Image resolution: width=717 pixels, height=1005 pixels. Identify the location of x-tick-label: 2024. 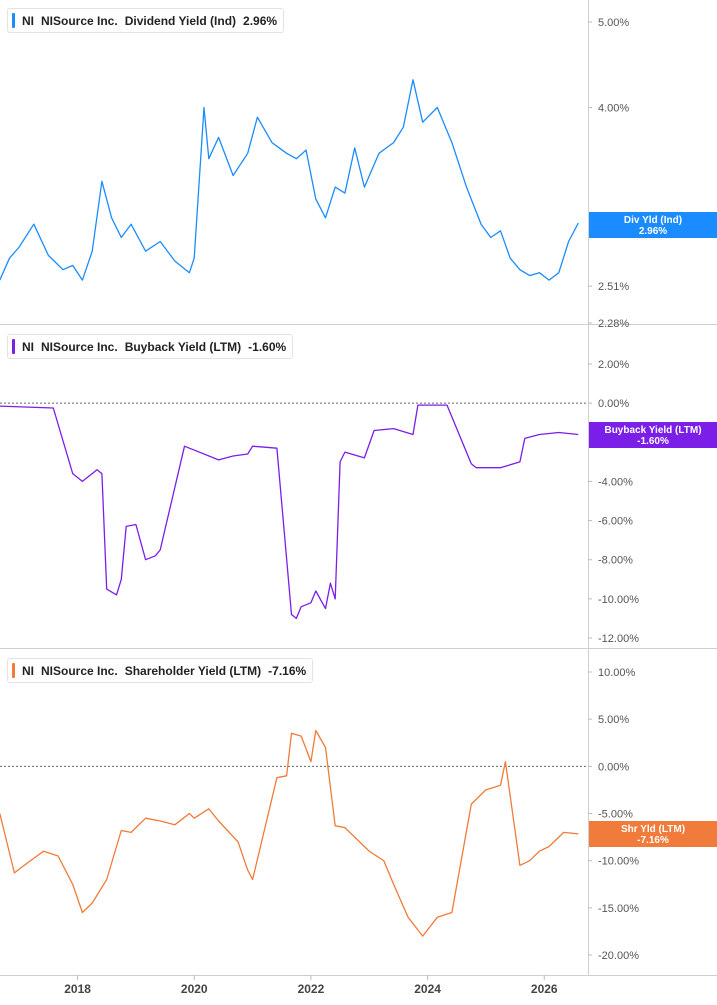
(427, 989).